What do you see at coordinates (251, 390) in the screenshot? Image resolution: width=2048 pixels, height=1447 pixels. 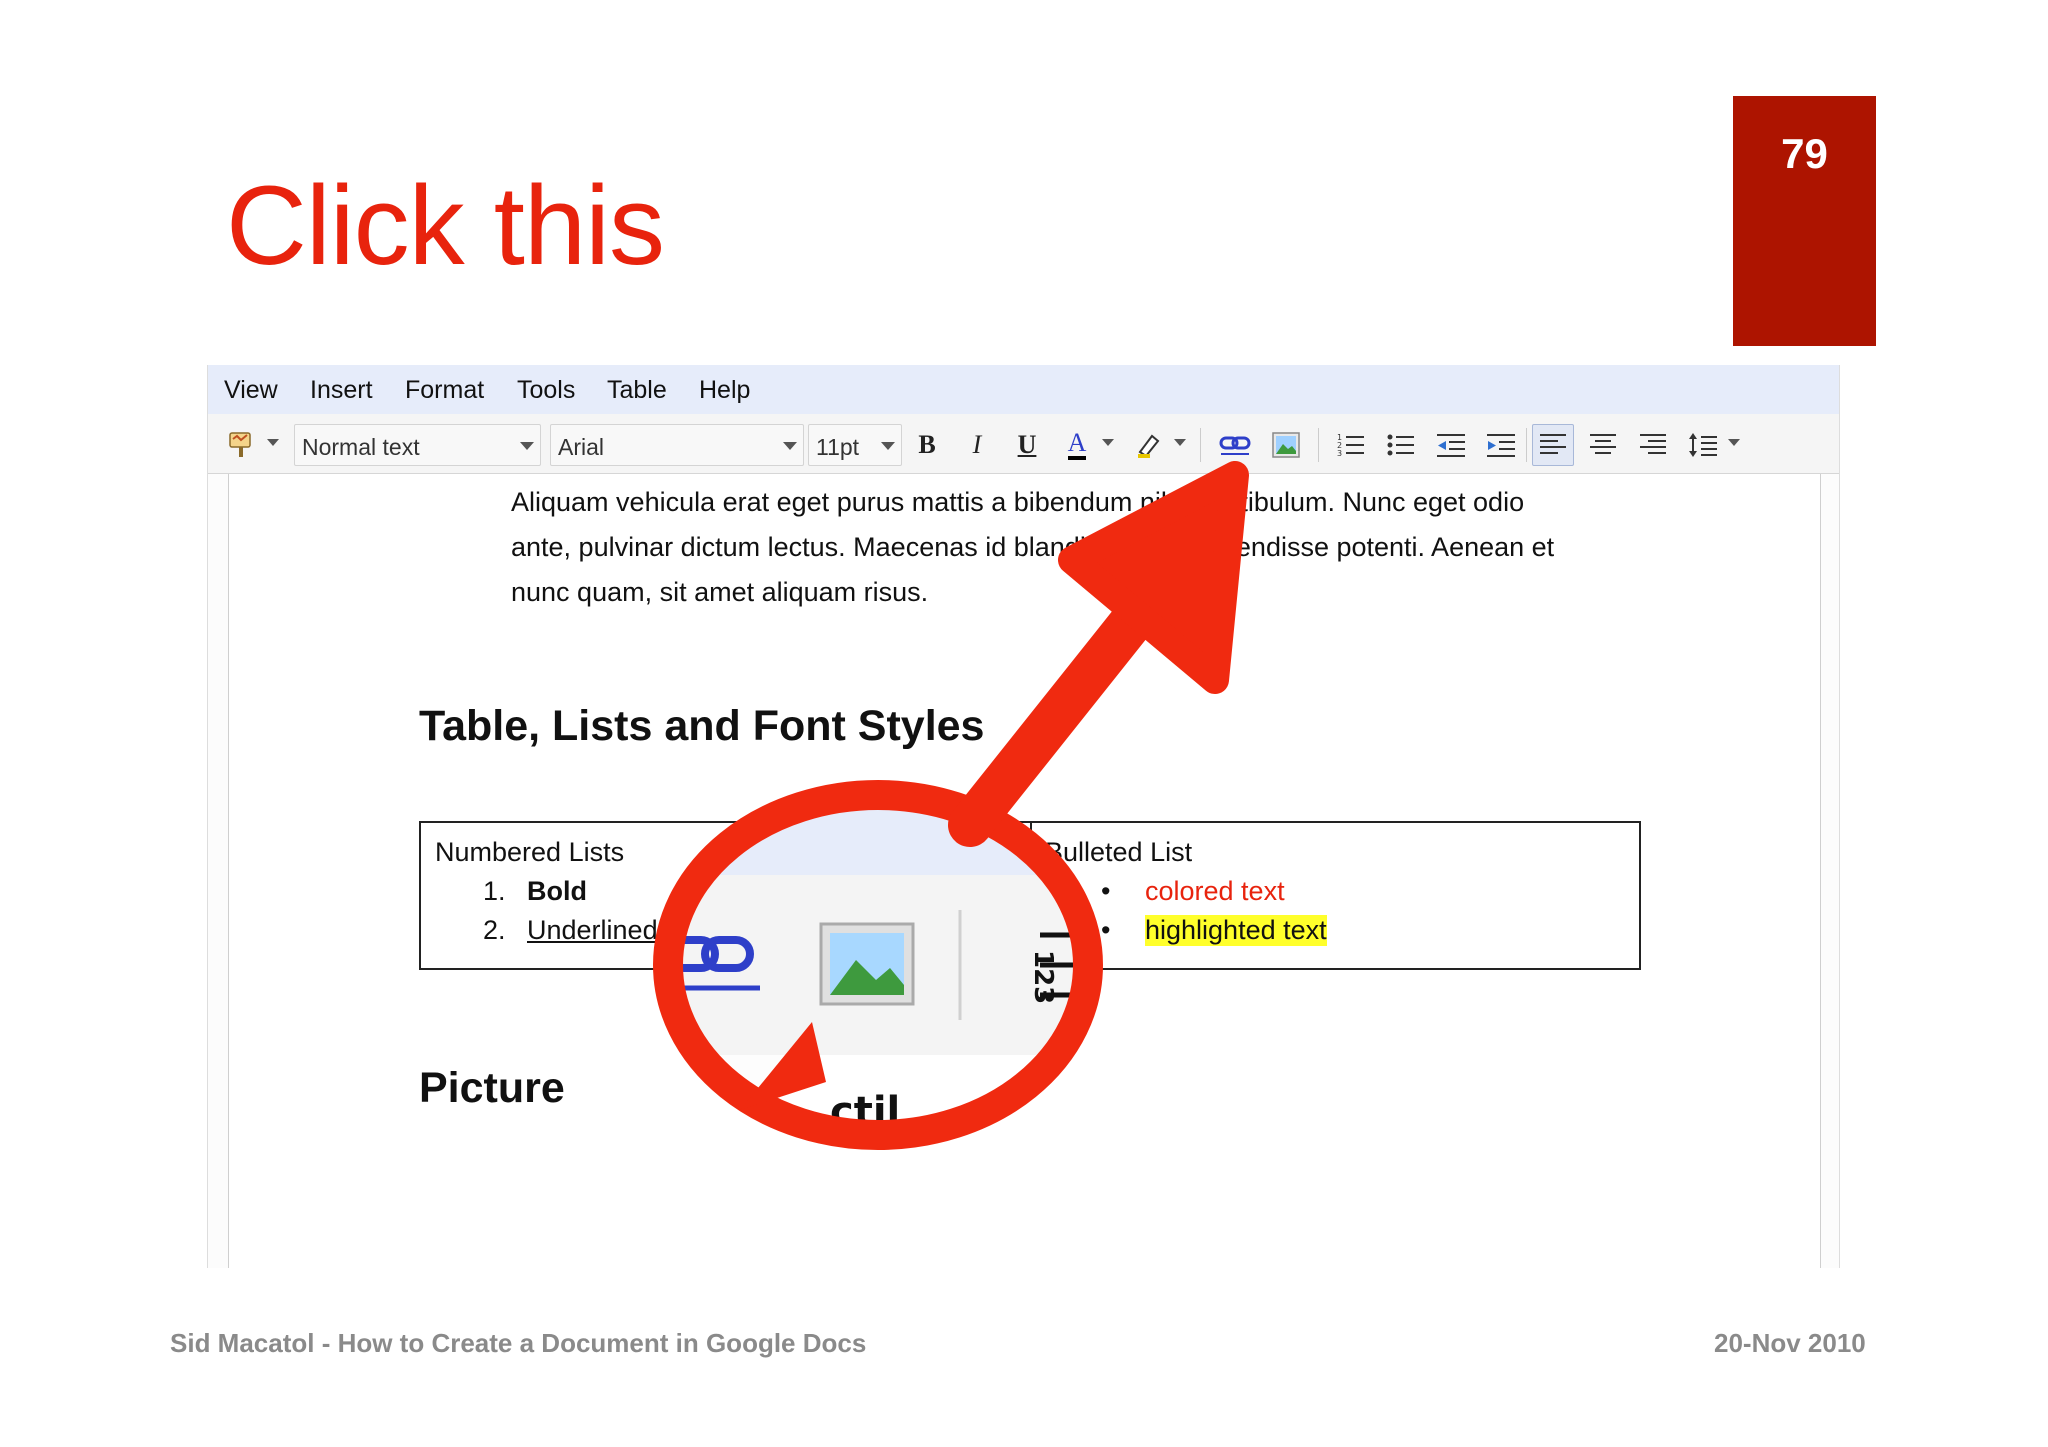 I see `menu-view: View` at bounding box center [251, 390].